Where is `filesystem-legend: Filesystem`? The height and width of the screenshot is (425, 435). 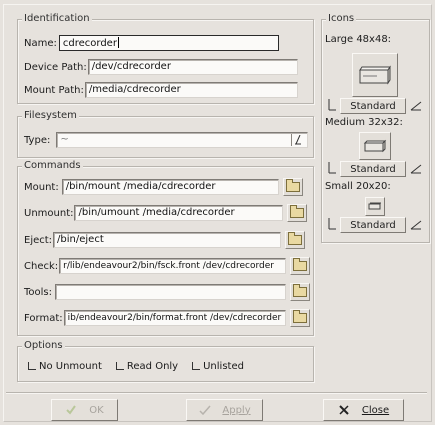
filesystem-legend: Filesystem is located at coordinates (50, 116).